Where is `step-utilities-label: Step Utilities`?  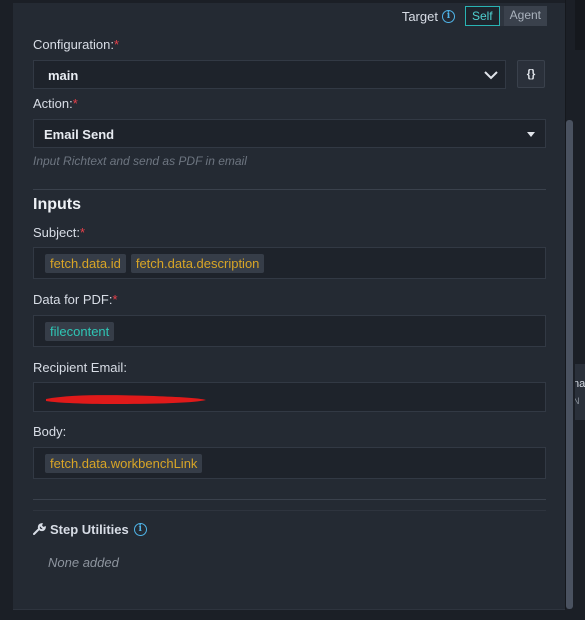 step-utilities-label: Step Utilities is located at coordinates (89, 529).